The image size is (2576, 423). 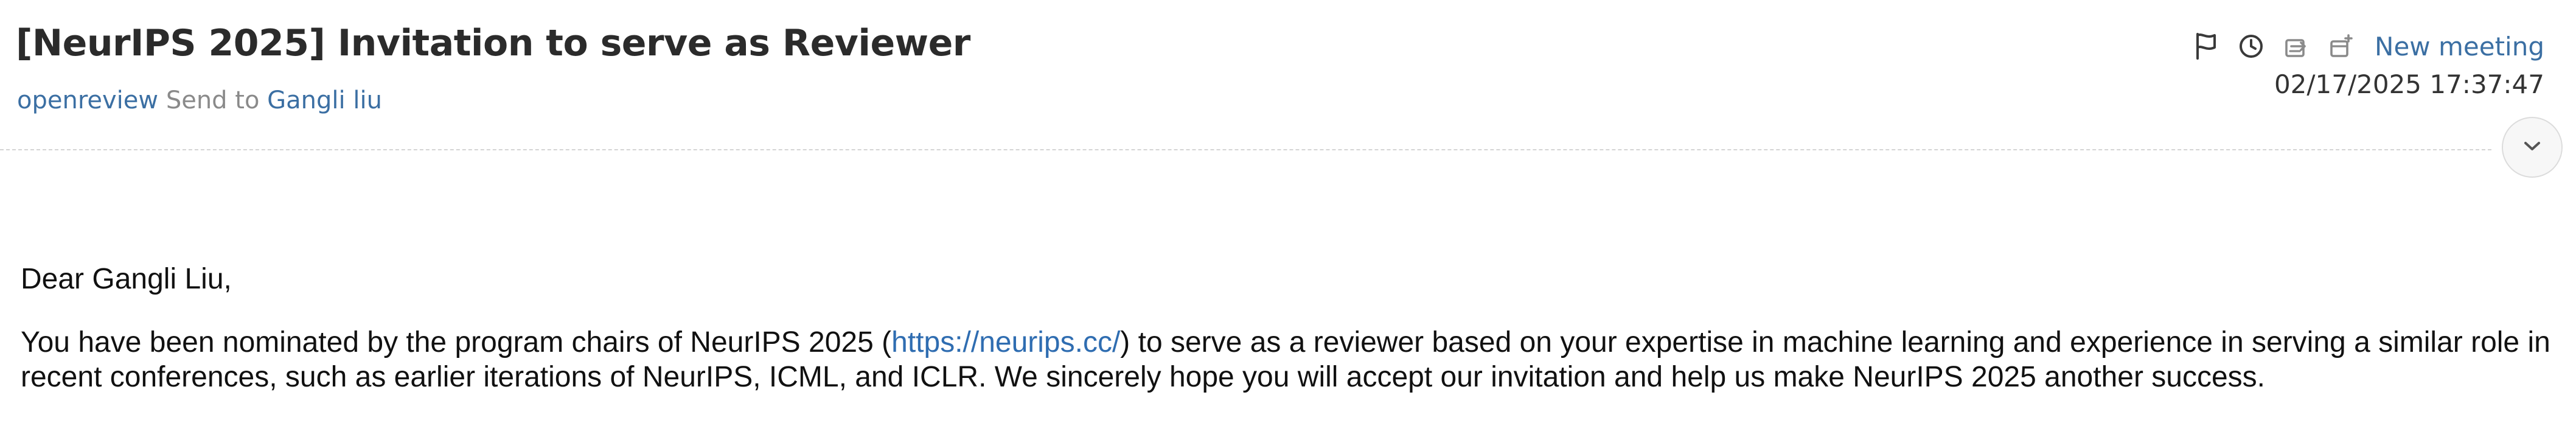 What do you see at coordinates (2409, 84) in the screenshot?
I see `email-timestamp: 02/17/2025 17:37:47` at bounding box center [2409, 84].